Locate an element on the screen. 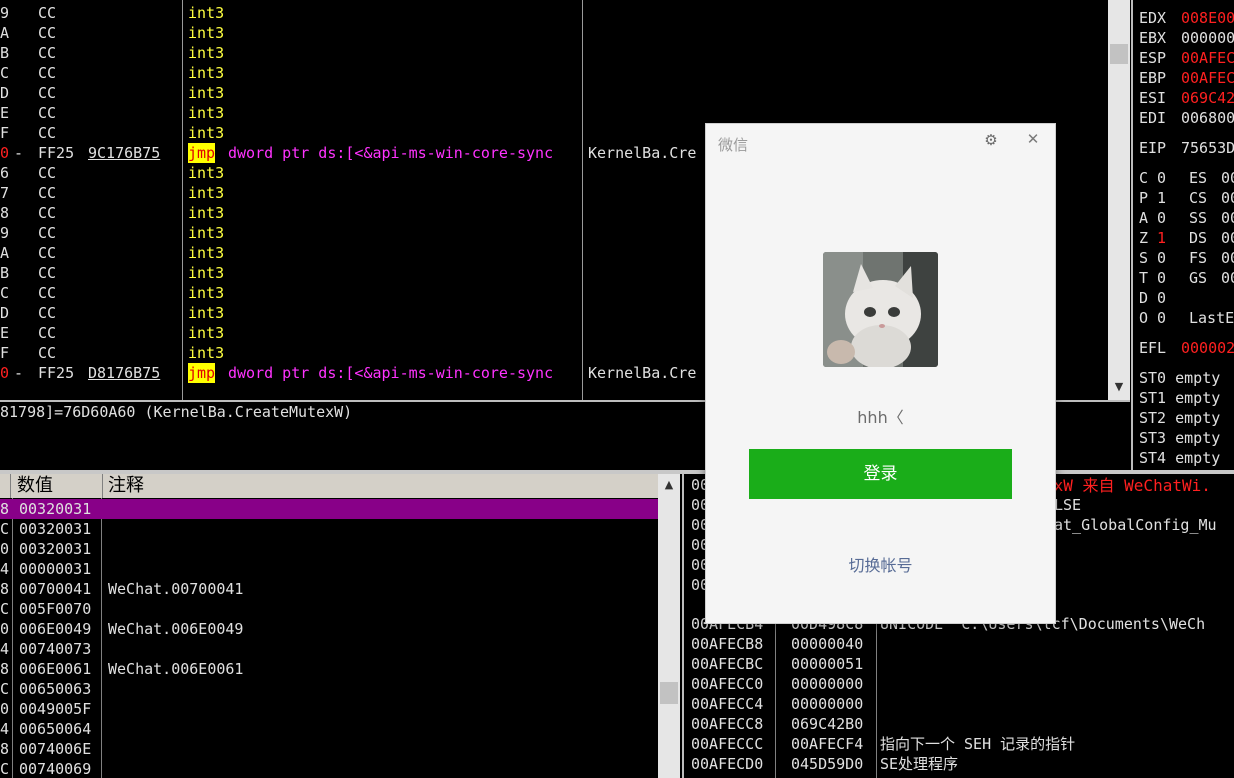 The height and width of the screenshot is (778, 1234). stack-header-text: exW 来自 WeChatWi. is located at coordinates (1127, 485).